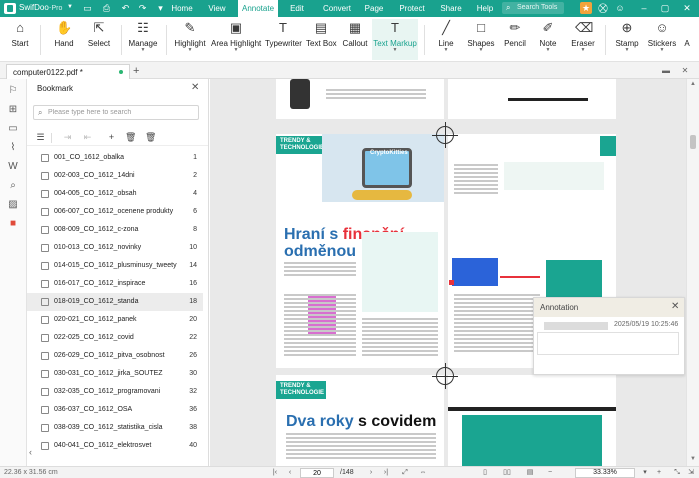 The width and height of the screenshot is (699, 478). What do you see at coordinates (182, 8) in the screenshot?
I see `menu-home: Home` at bounding box center [182, 8].